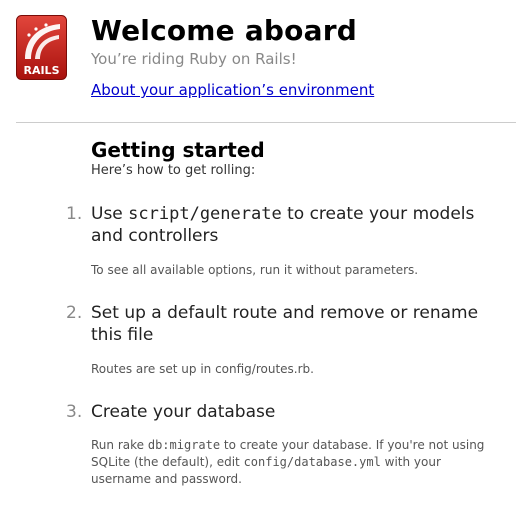 This screenshot has height=528, width=530. I want to click on step-desc-text: Run rake, so click(119, 445).